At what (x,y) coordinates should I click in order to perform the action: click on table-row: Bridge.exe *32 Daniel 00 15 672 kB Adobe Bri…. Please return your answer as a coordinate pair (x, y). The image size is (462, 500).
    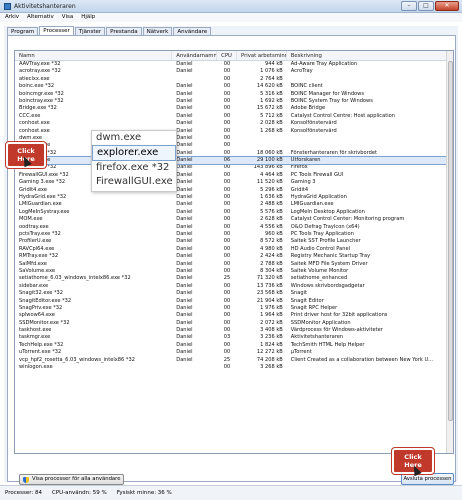
    Looking at the image, I should click on (234, 108).